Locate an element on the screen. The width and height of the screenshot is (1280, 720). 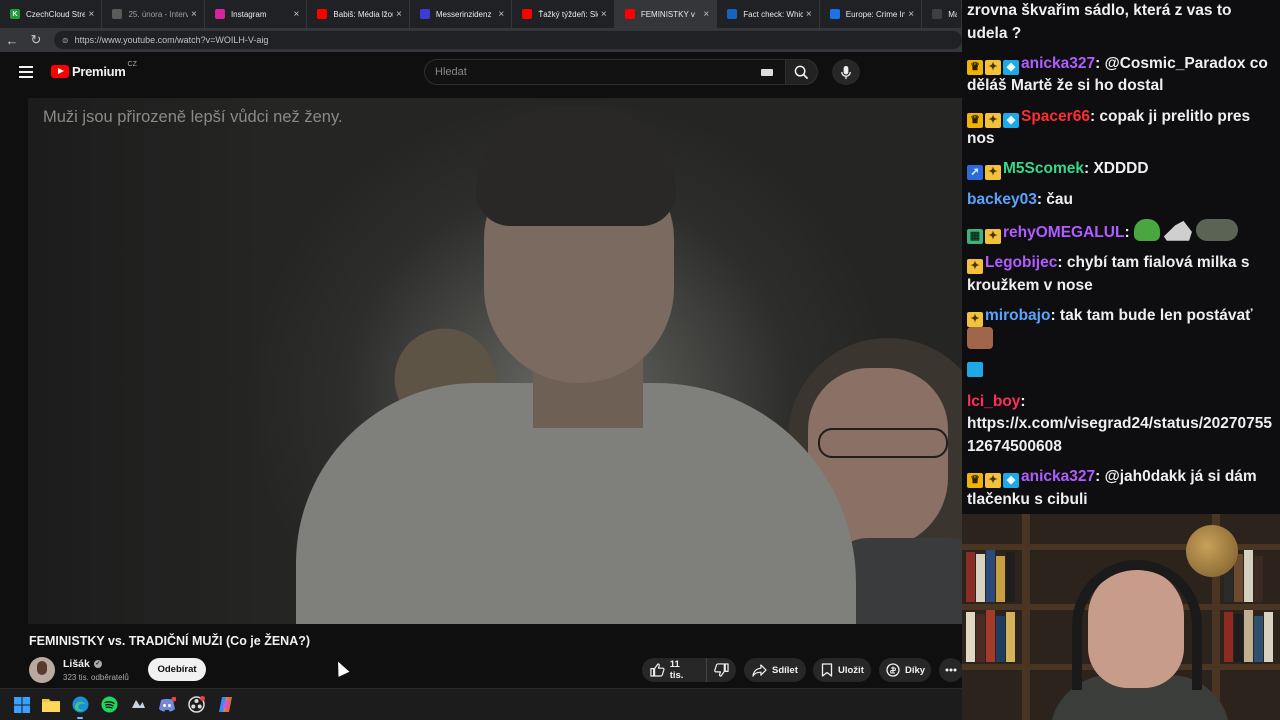
chat-username: backey03 is located at coordinates (1002, 199).